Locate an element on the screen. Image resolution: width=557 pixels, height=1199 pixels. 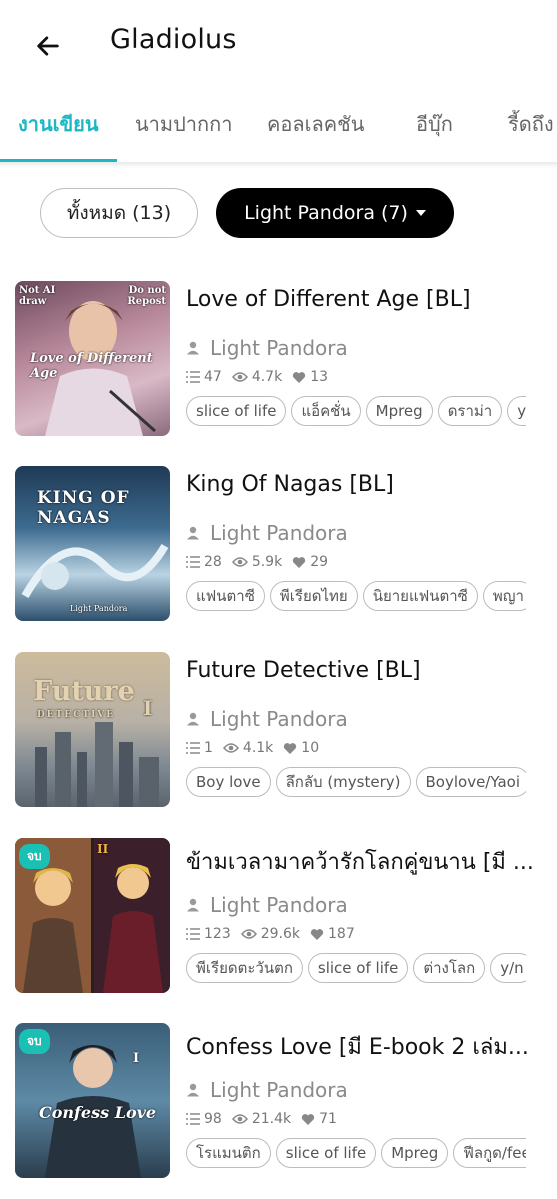
tag-list: โรแมนติก slice of life Mpreg ฟีลกูด/fee is located at coordinates (356, 1154).